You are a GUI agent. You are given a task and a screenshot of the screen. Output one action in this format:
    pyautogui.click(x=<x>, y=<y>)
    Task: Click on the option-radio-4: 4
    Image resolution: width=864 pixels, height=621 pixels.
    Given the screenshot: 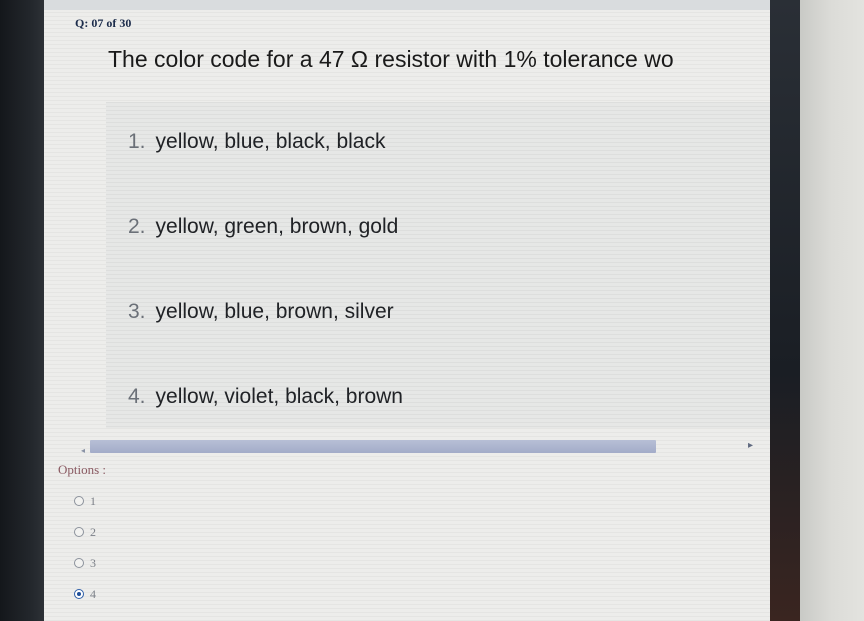 What is the action you would take?
    pyautogui.click(x=85, y=594)
    